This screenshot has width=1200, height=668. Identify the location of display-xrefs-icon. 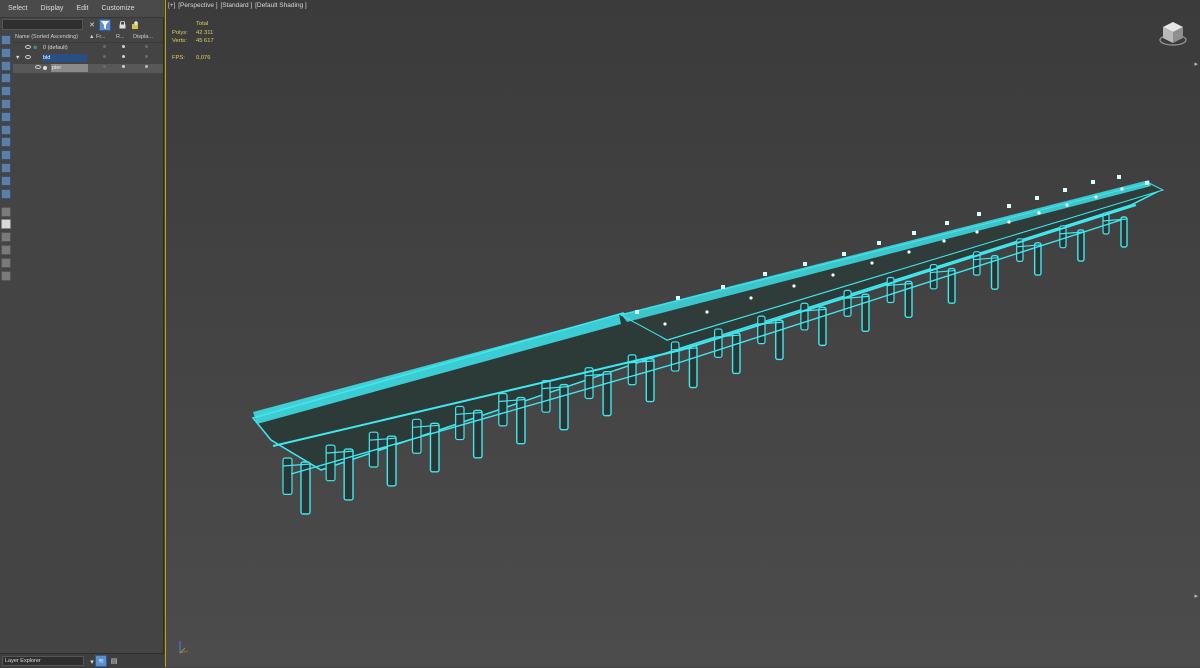
(6, 142).